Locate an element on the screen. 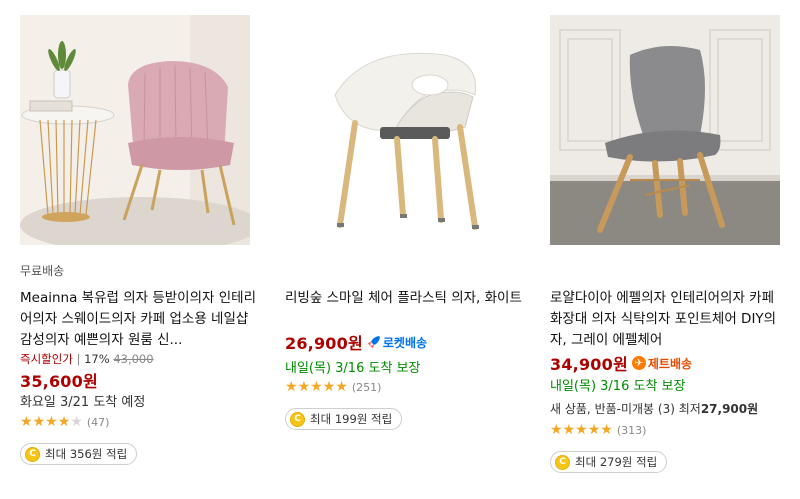 This screenshot has height=499, width=800. rocket-delivery-badge: 로켓배송 is located at coordinates (397, 342).